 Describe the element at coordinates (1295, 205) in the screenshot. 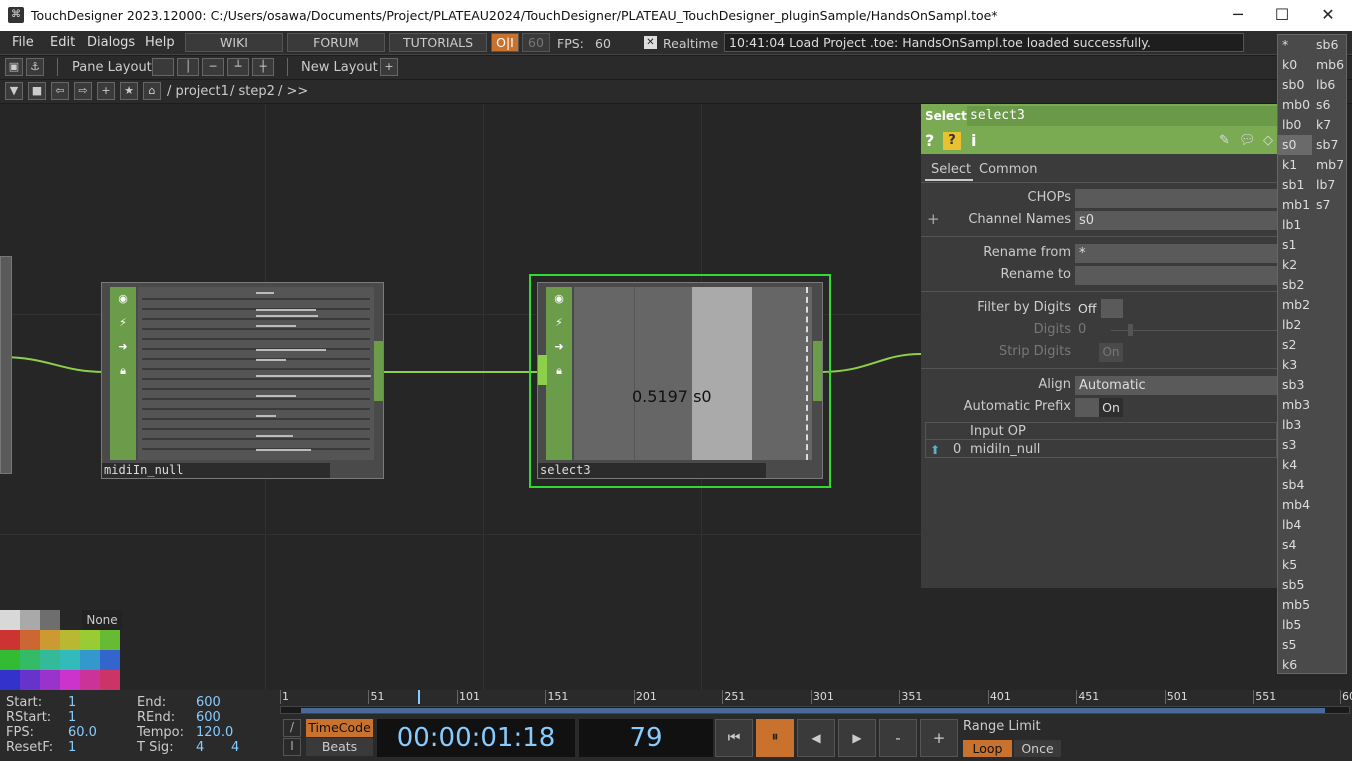

I see `dropdown-item: mb1` at that location.